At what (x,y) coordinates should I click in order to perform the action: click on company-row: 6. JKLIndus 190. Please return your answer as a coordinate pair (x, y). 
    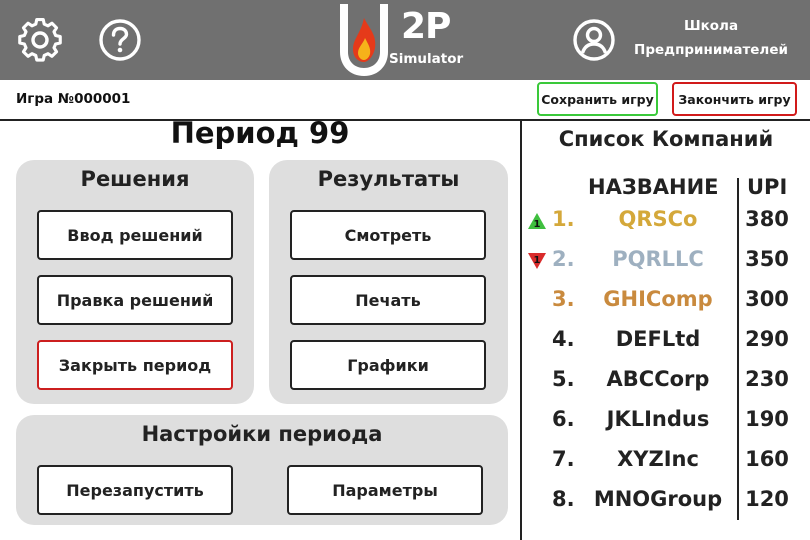
    Looking at the image, I should click on (666, 427).